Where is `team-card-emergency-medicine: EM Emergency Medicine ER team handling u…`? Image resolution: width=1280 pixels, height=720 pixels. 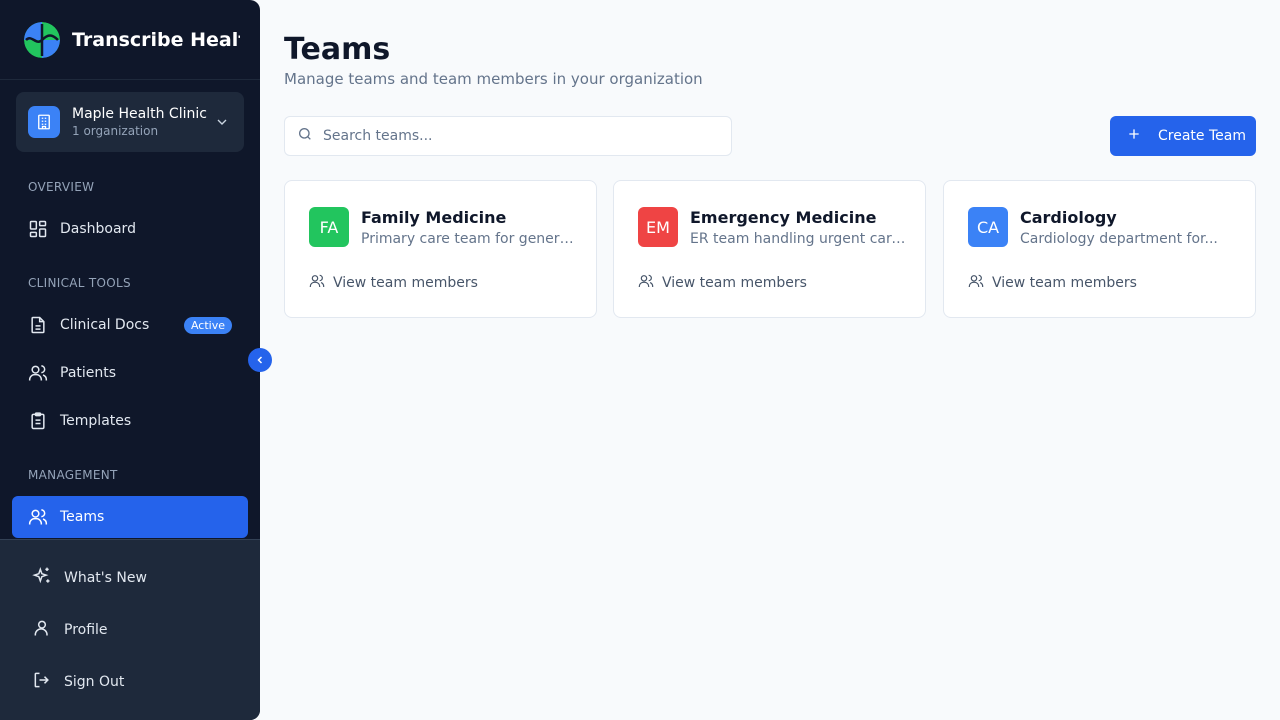
team-card-emergency-medicine: EM Emergency Medicine ER team handling u… is located at coordinates (769, 249).